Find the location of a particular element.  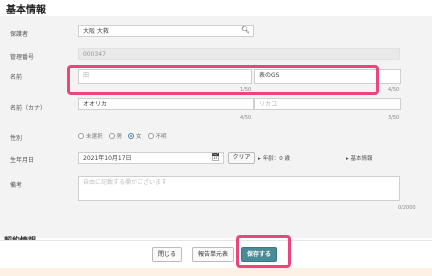

gender-option-male: 男 is located at coordinates (115, 136).